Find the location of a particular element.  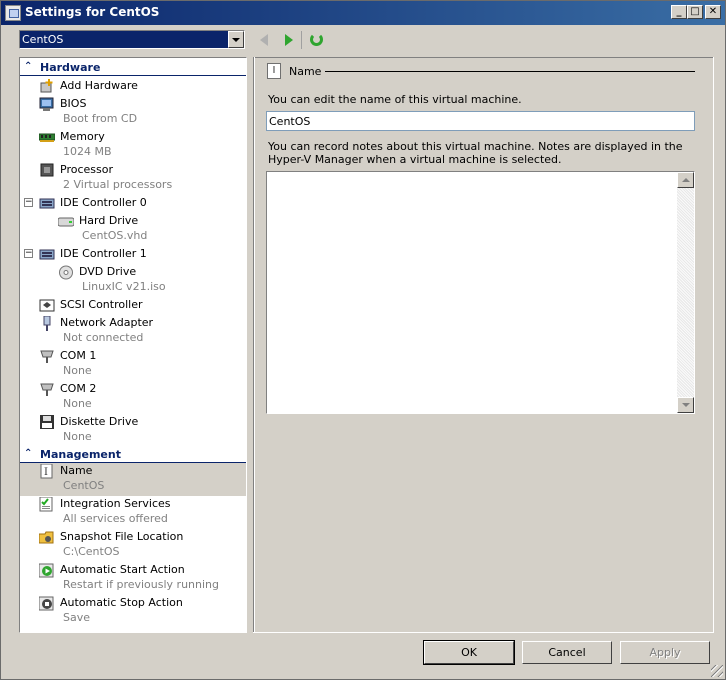

tree-item-bios: BIOS Boot from CD is located at coordinates (133, 112).